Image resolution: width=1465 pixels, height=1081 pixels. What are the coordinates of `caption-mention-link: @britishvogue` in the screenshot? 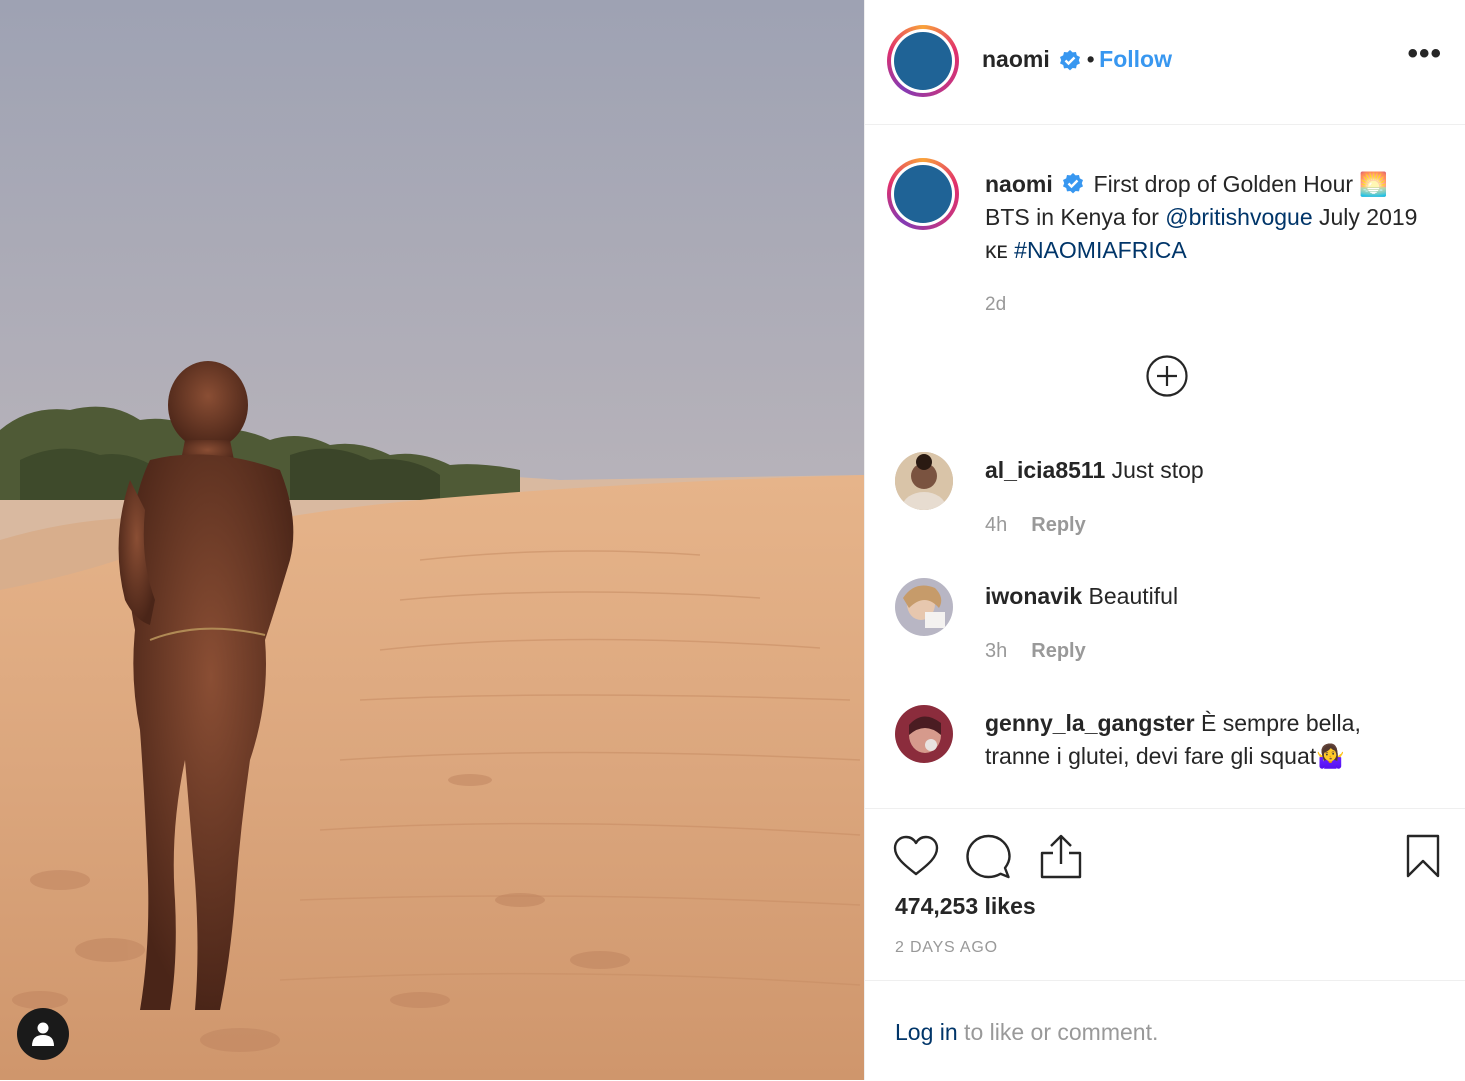 It's located at (1238, 217).